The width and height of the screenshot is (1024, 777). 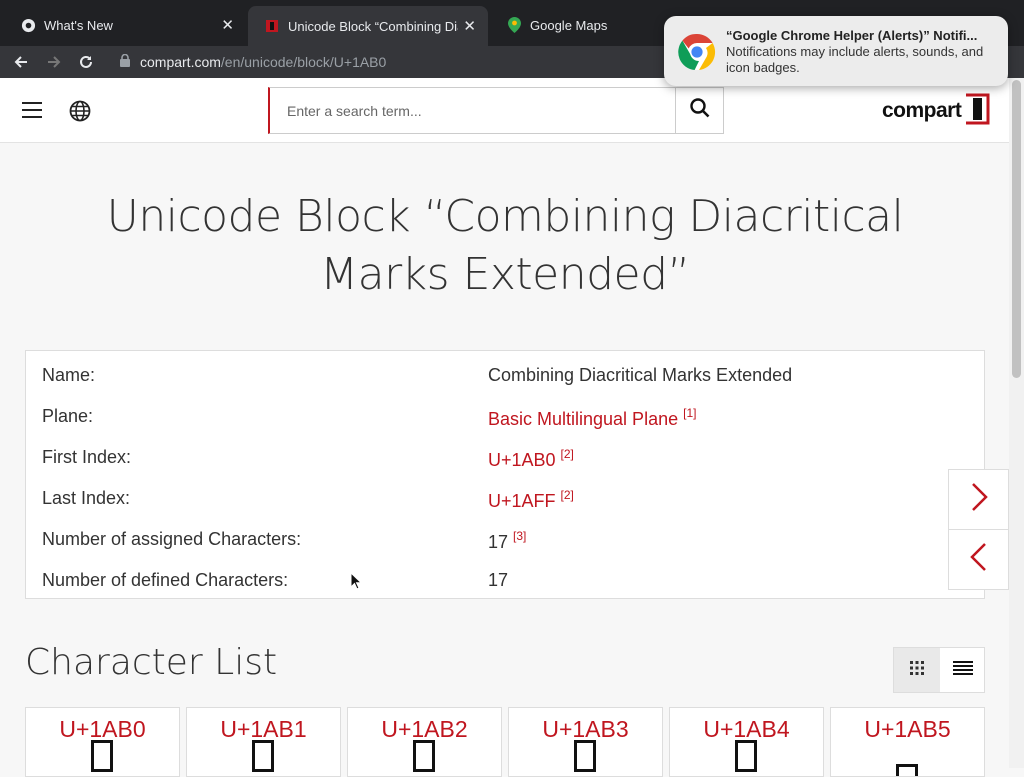 What do you see at coordinates (746, 729) in the screenshot?
I see `character-code: U+1AB4` at bounding box center [746, 729].